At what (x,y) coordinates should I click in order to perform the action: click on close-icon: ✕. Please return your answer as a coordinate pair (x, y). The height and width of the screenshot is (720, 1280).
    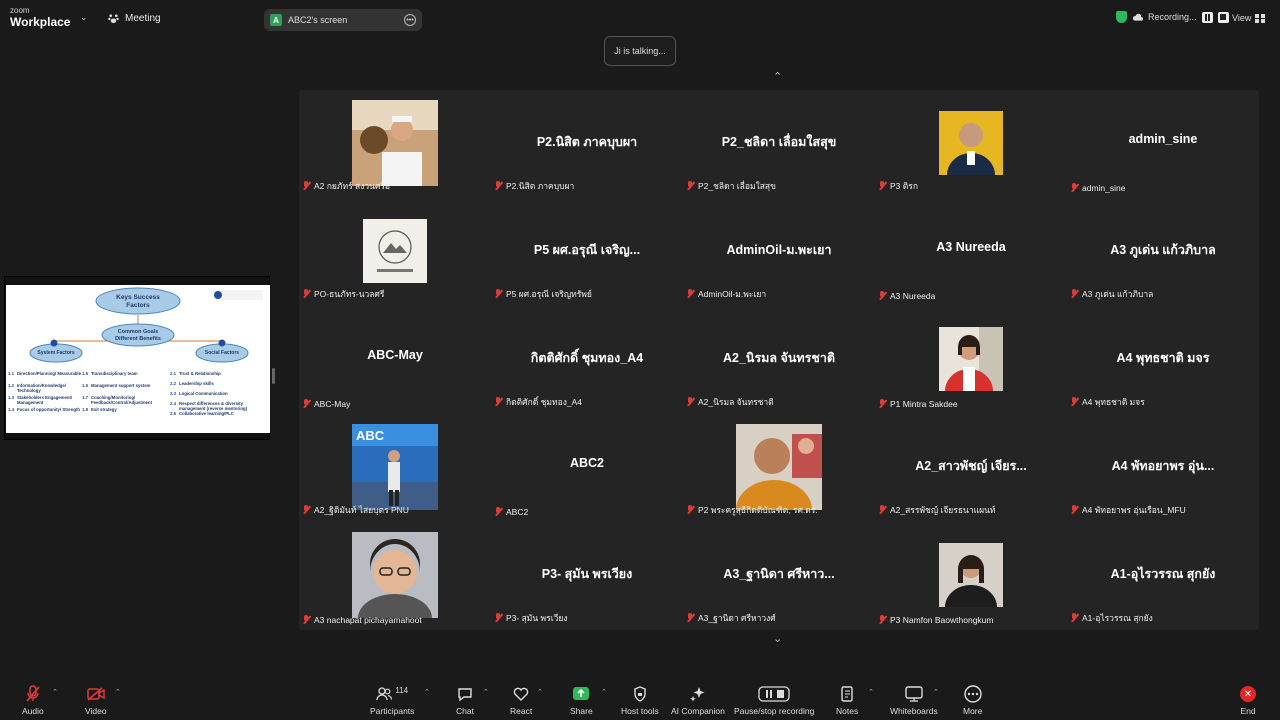
    Looking at the image, I should click on (1248, 694).